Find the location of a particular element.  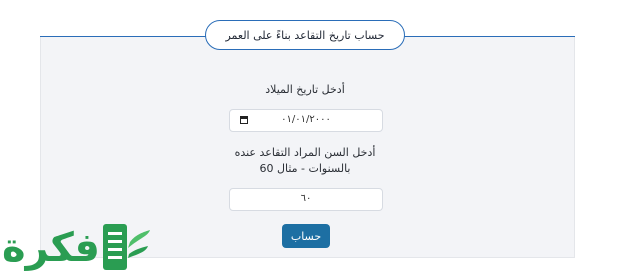

birthdate-input: ٠١/٠١/٢٠٠٠ is located at coordinates (306, 120).